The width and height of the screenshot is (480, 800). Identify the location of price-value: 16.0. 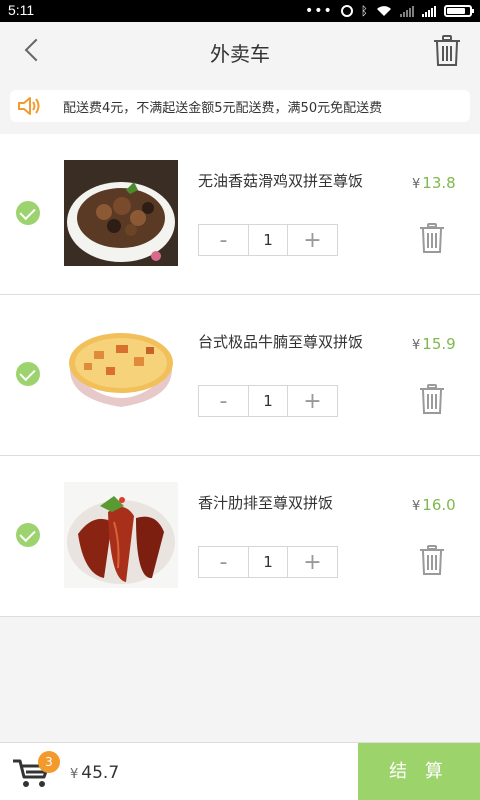
(439, 505).